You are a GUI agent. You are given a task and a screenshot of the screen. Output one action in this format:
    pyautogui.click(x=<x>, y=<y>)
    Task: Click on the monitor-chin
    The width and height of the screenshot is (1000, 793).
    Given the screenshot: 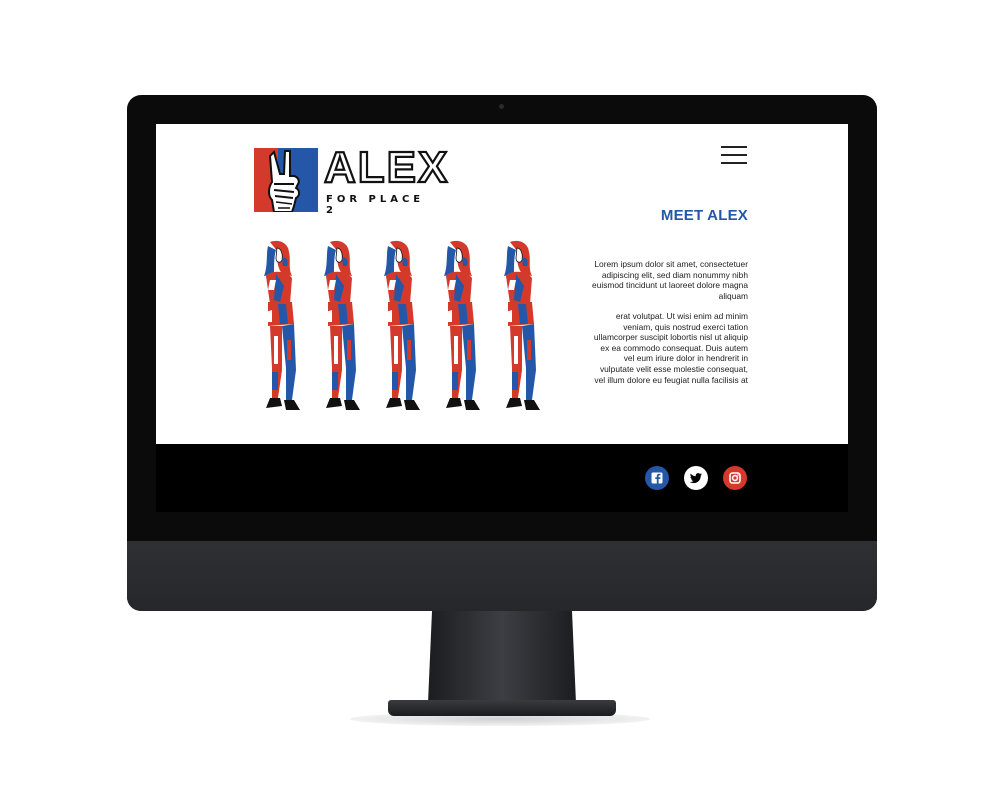 What is the action you would take?
    pyautogui.click(x=502, y=576)
    